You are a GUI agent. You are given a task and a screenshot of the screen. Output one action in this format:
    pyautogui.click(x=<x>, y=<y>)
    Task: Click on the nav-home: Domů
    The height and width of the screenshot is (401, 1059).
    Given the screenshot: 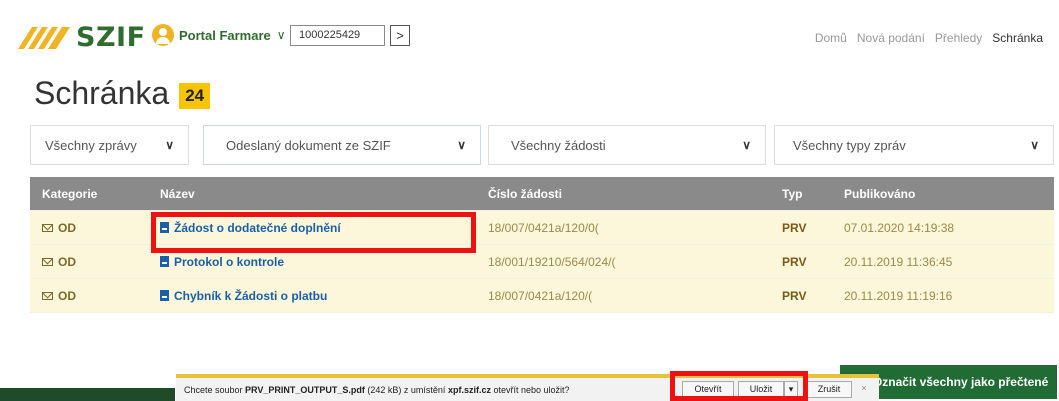 What is the action you would take?
    pyautogui.click(x=831, y=38)
    